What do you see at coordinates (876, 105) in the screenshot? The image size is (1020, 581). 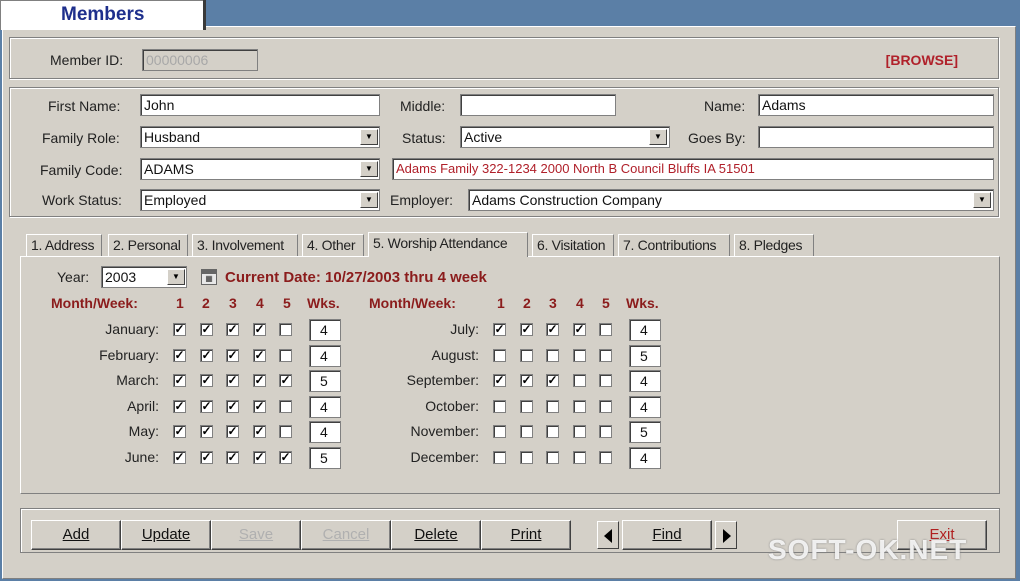 I see `last-name-field: Adams` at bounding box center [876, 105].